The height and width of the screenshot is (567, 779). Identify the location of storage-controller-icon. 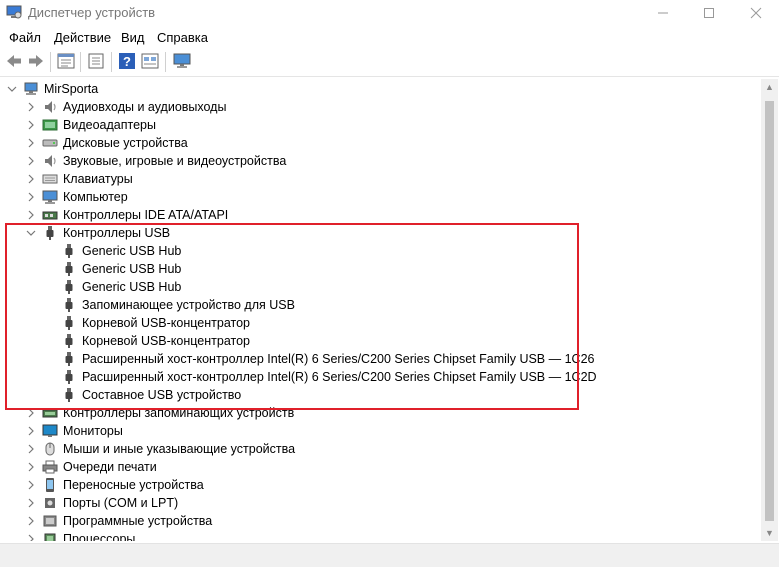
(50, 413).